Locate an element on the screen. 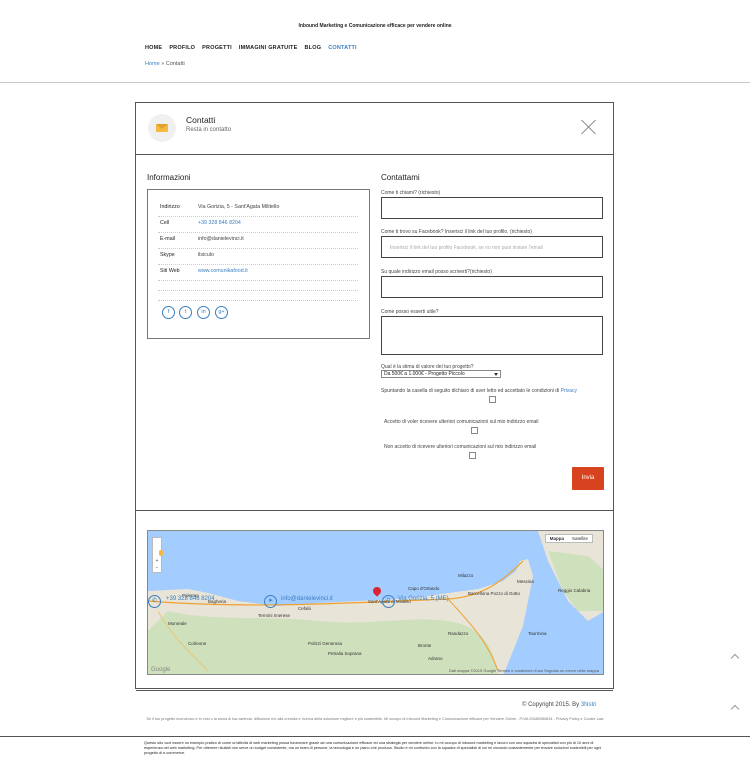 This screenshot has height=759, width=750. googleplus-icon: g+ is located at coordinates (221, 312).